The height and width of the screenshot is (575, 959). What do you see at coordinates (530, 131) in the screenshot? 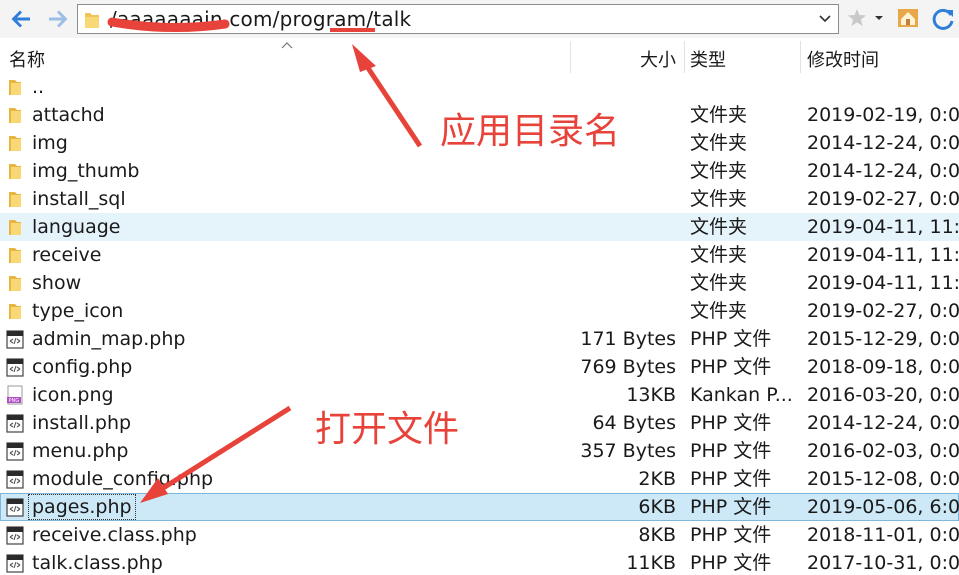
I see `annotation-app-dir-label: 应用目录名` at bounding box center [530, 131].